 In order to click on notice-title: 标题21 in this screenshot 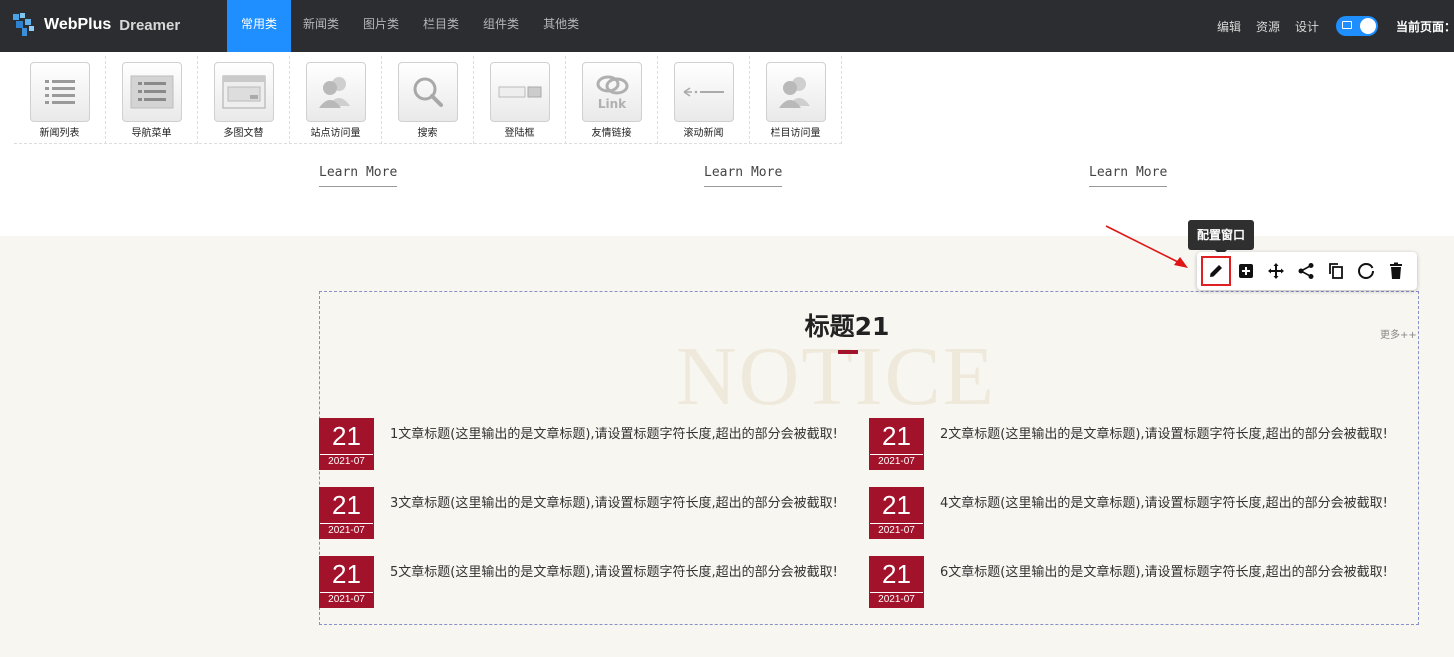, I will do `click(847, 326)`.